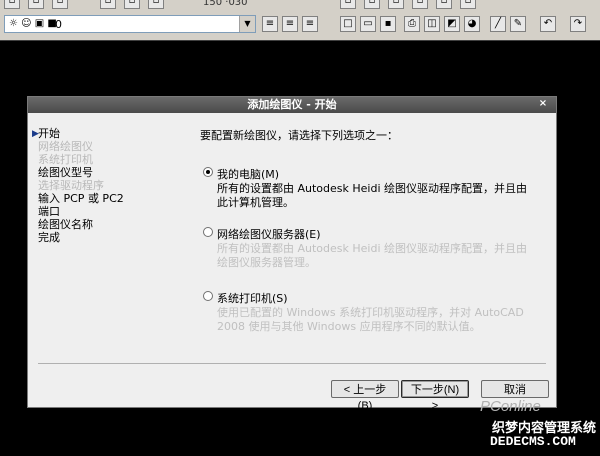 The image size is (600, 456). Describe the element at coordinates (498, 24) in the screenshot. I see `cut-icon: ╱` at that location.